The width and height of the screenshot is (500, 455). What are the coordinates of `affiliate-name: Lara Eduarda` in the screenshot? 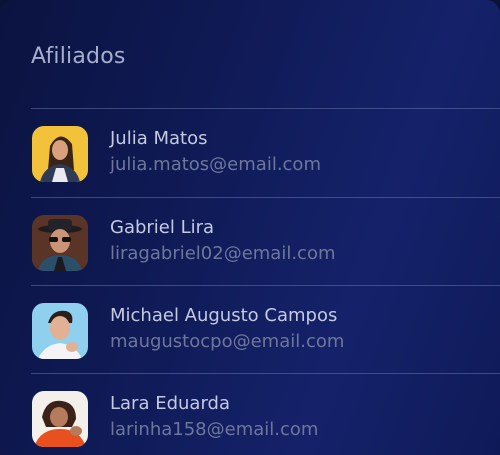 It's located at (170, 403).